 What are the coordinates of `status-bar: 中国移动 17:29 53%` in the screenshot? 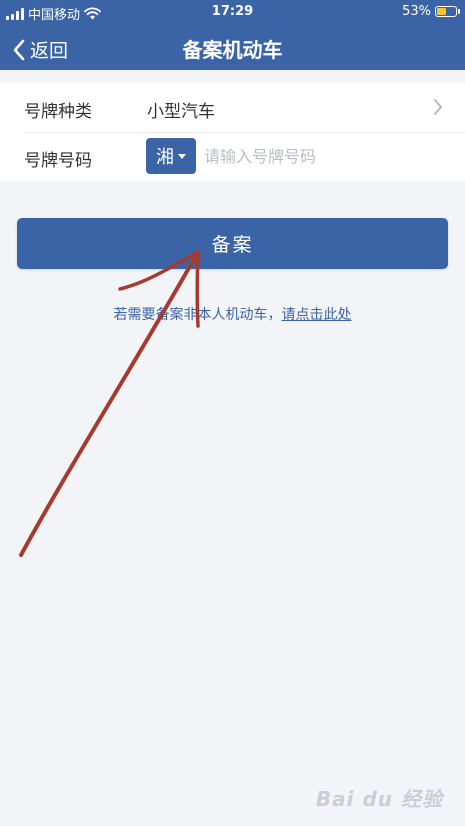 It's located at (232, 12).